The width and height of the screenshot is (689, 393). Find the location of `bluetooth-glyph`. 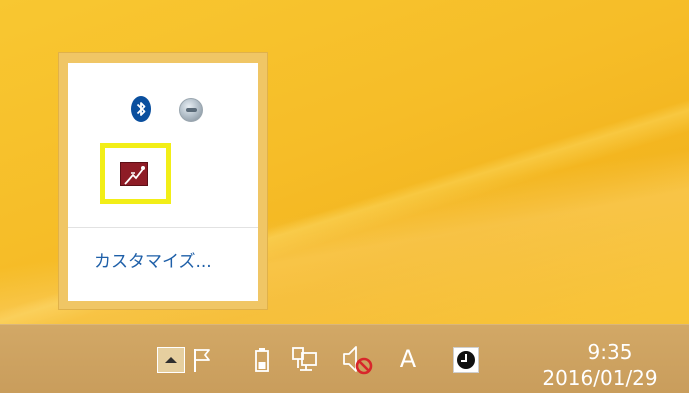

bluetooth-glyph is located at coordinates (141, 109).